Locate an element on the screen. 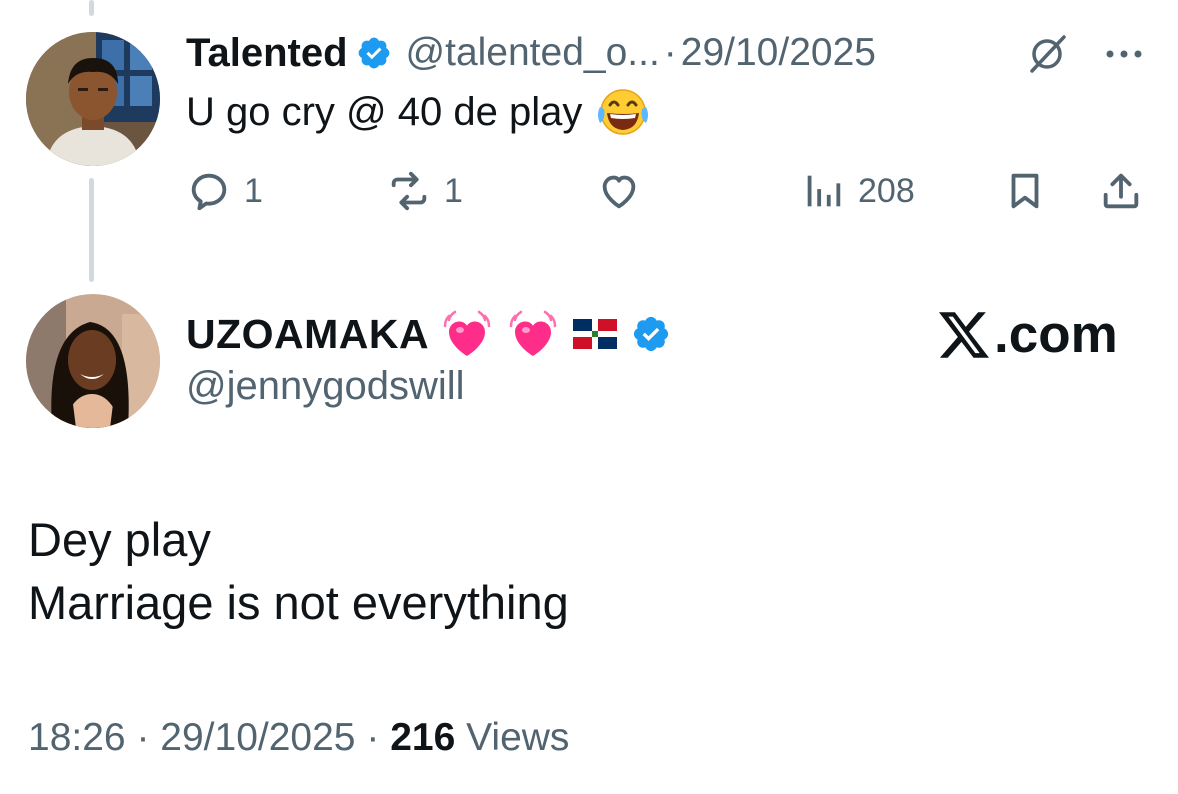 The image size is (1178, 794). reply-button: 1 is located at coordinates (224, 191).